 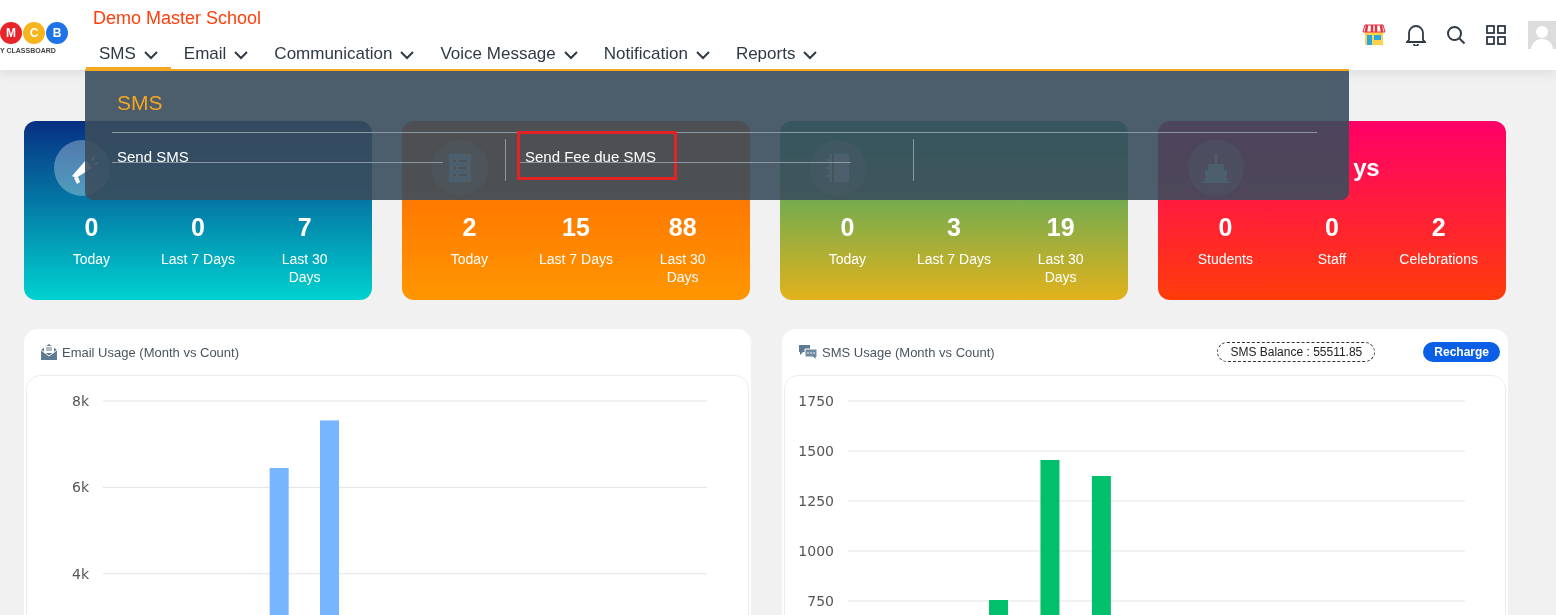 What do you see at coordinates (1366, 167) in the screenshot?
I see `card-title: ys` at bounding box center [1366, 167].